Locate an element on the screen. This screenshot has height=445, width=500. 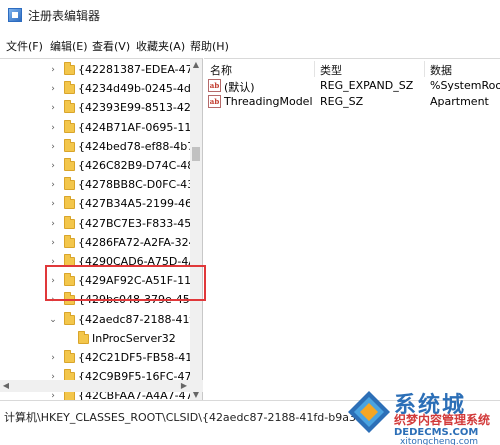
tree-item: › {4278BB8C-D0FC-438( is located at coordinates (95, 185).